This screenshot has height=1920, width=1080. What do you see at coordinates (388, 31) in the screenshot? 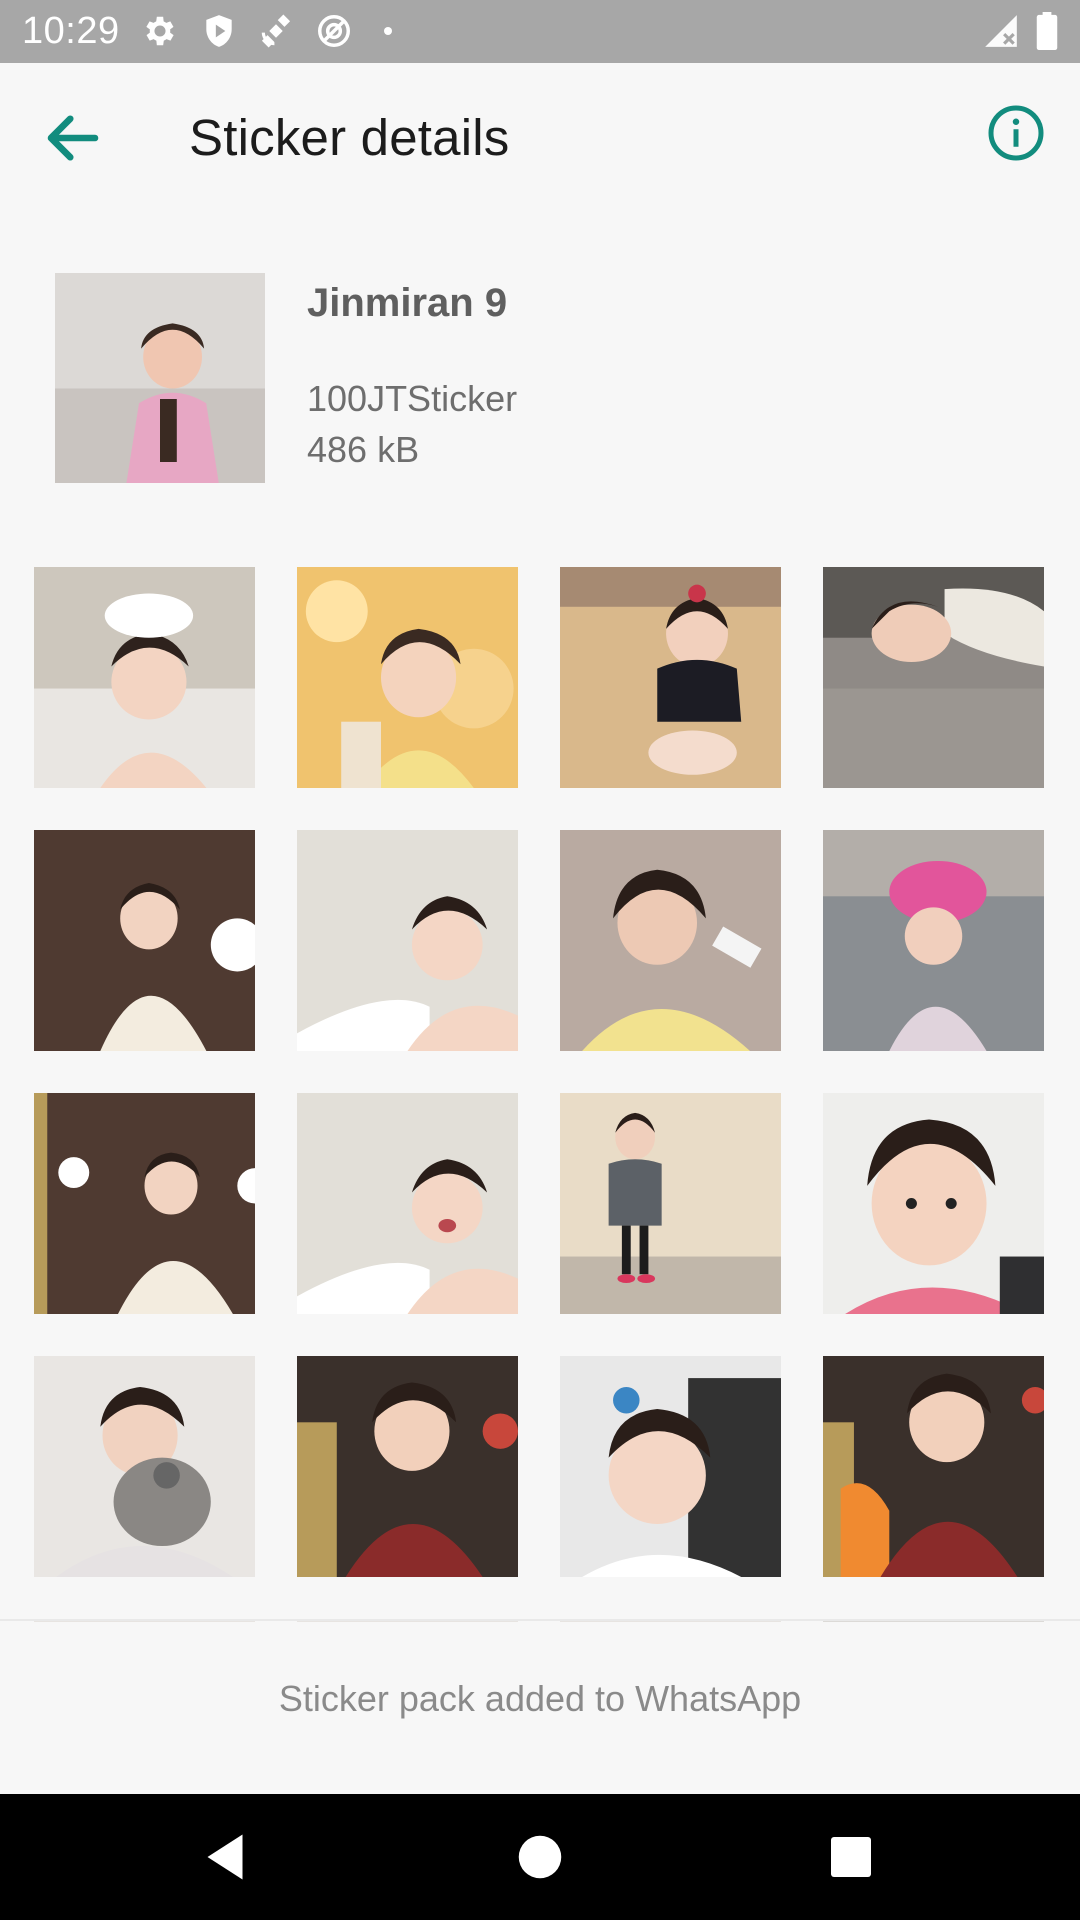
I see `dot-icon` at bounding box center [388, 31].